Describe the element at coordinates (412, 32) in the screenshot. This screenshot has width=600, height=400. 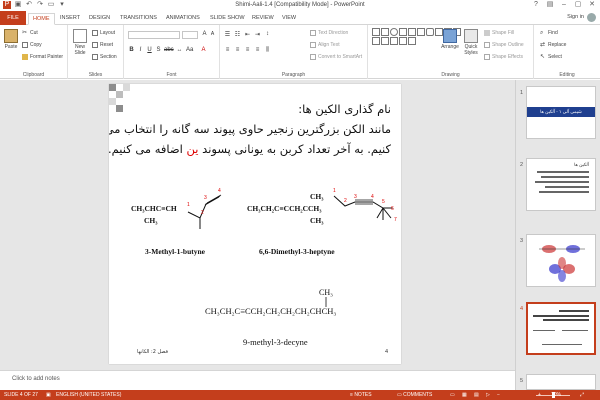
I see `shape-arrow-icon` at that location.